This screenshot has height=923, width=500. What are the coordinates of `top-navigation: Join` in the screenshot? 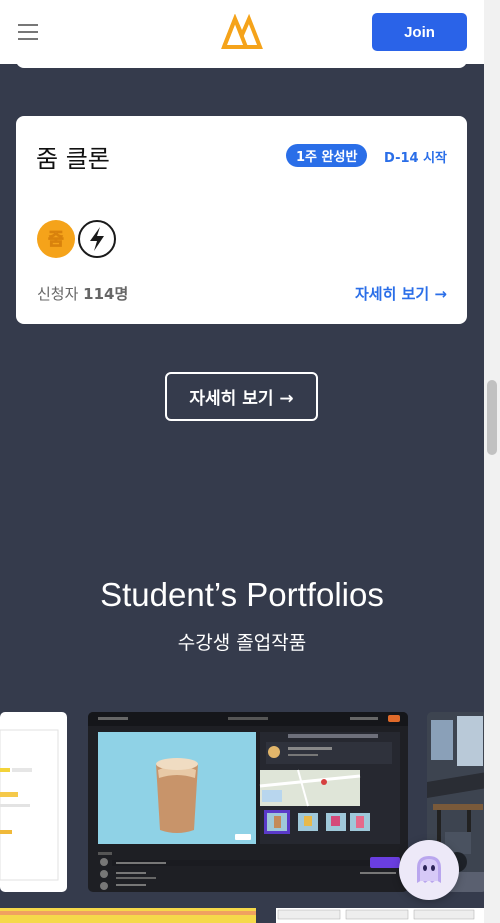 It's located at (242, 32).